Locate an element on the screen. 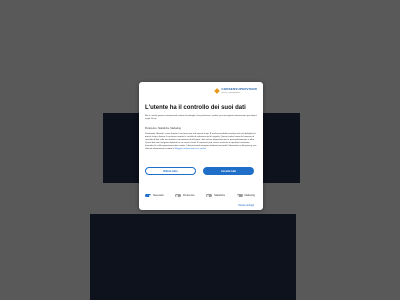  background-panel-footer is located at coordinates (199, 279).